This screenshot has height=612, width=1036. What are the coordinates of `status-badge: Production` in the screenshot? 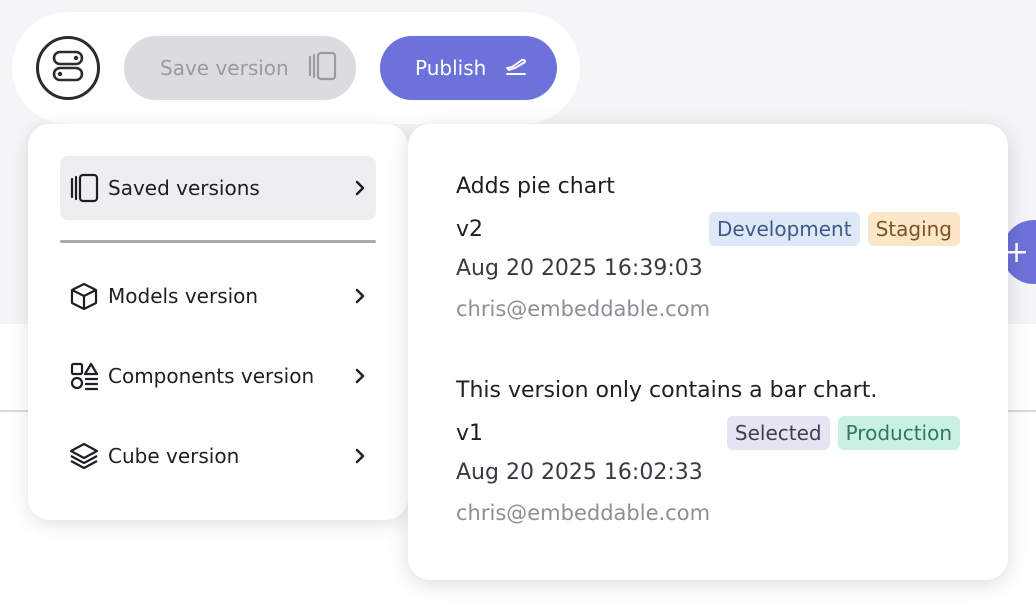 It's located at (898, 433).